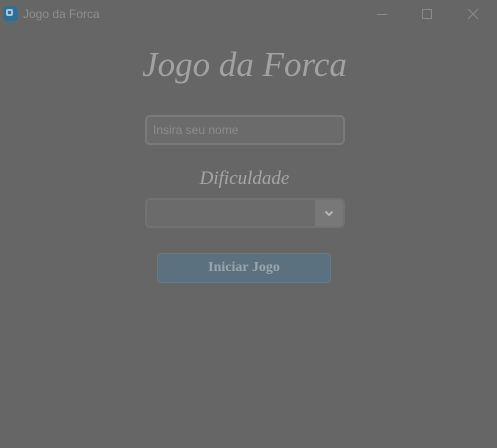  Describe the element at coordinates (244, 64) in the screenshot. I see `page-title: Jogo da Forca` at that location.